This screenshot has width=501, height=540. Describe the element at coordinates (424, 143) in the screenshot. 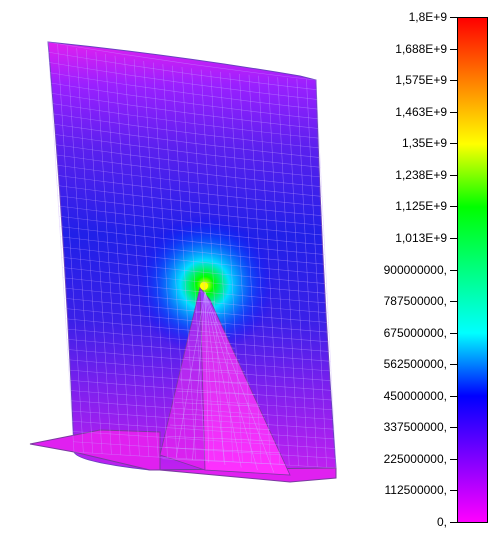

I see `legend-label: 1,35E+9` at that location.